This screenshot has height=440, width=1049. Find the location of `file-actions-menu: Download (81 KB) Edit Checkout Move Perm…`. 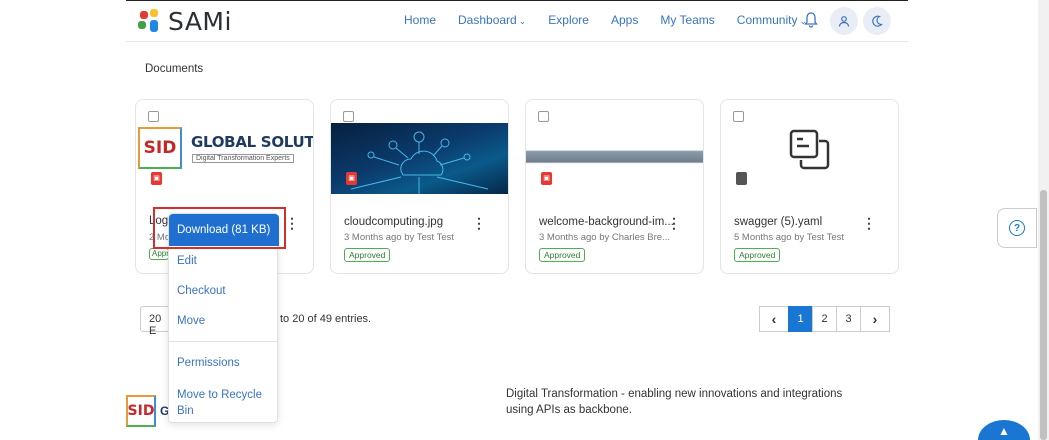

file-actions-menu: Download (81 KB) Edit Checkout Move Perm… is located at coordinates (223, 318).